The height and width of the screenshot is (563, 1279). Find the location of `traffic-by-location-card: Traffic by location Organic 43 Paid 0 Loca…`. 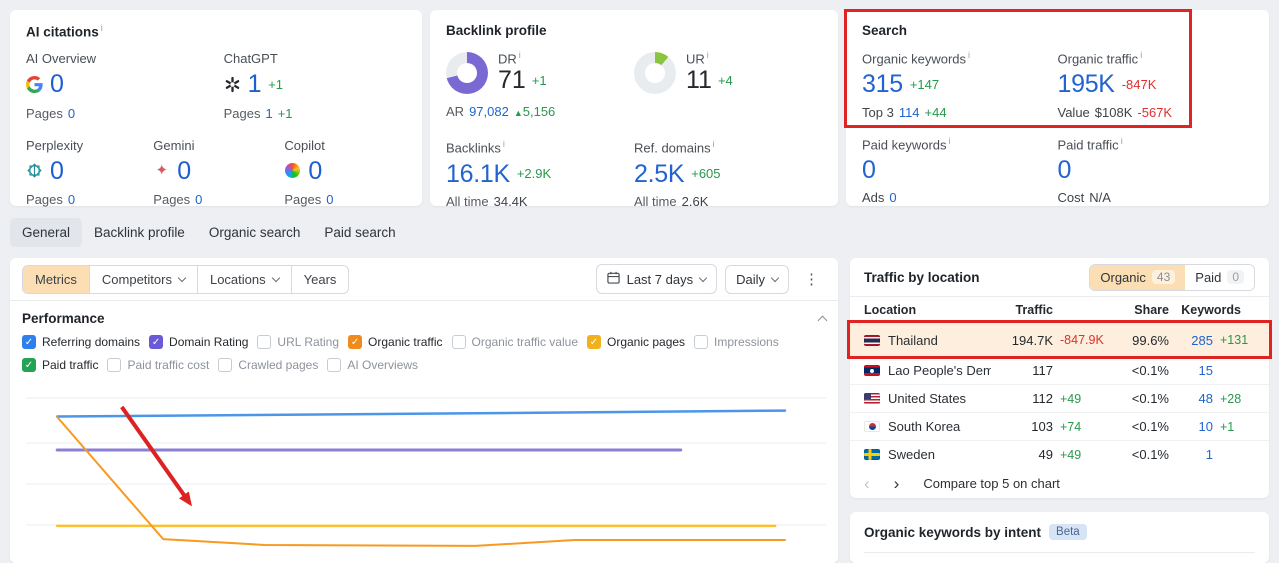

traffic-by-location-card: Traffic by location Organic 43 Paid 0 Loca… is located at coordinates (1059, 378).